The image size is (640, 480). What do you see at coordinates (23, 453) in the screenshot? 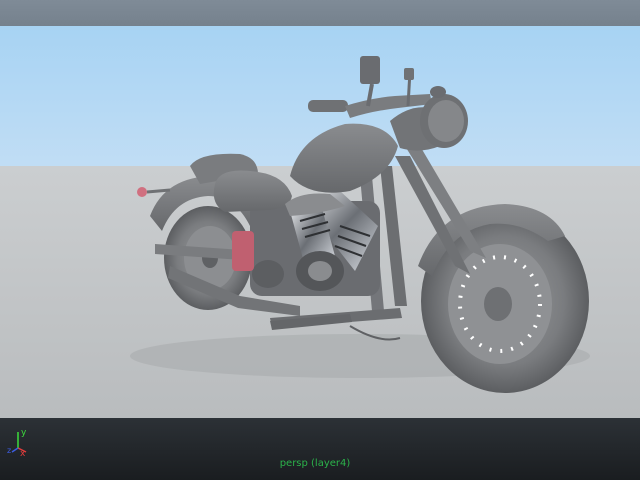
I see `axis-x-label: x` at bounding box center [23, 453].